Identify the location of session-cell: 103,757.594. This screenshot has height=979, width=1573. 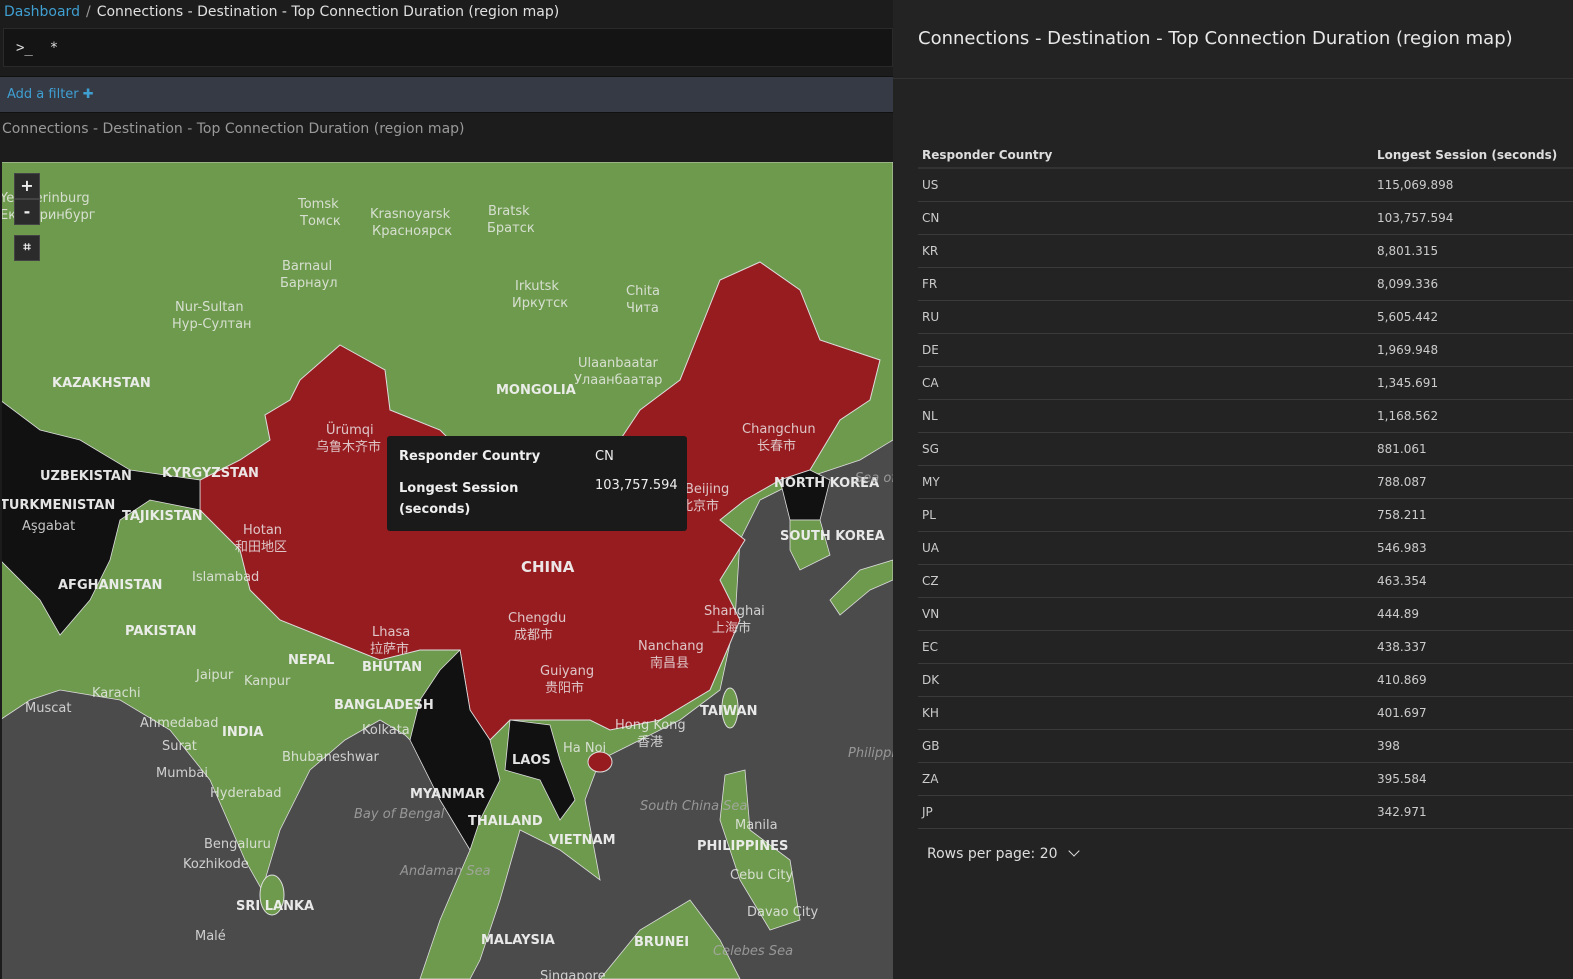
(1473, 218).